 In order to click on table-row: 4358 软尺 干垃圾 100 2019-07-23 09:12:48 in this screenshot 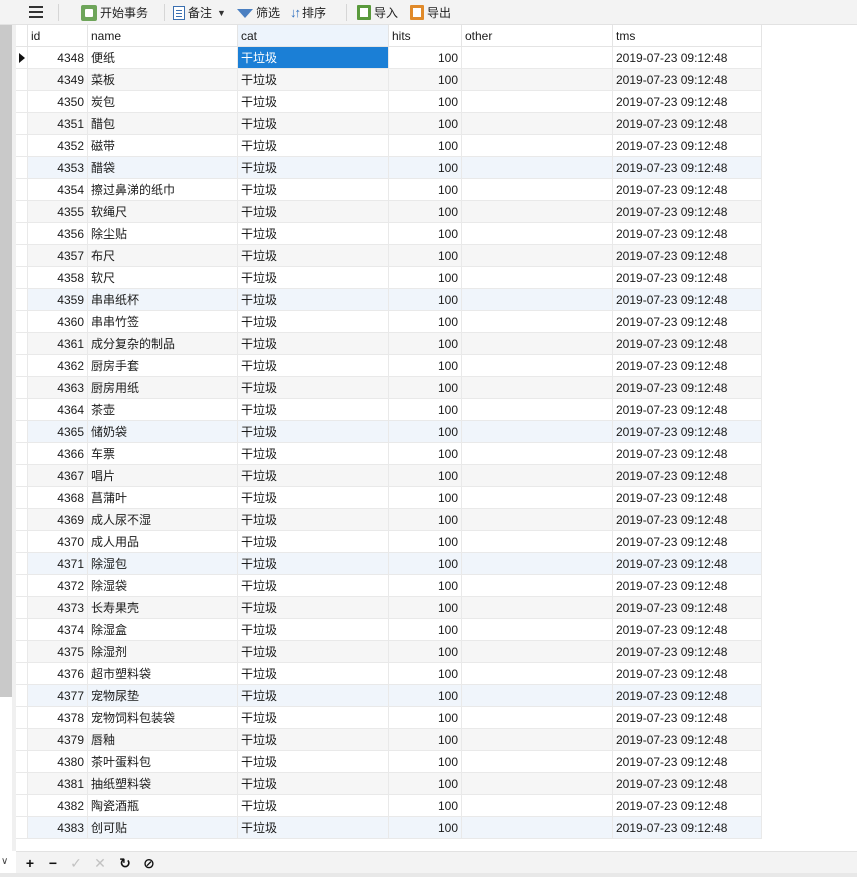, I will do `click(389, 278)`.